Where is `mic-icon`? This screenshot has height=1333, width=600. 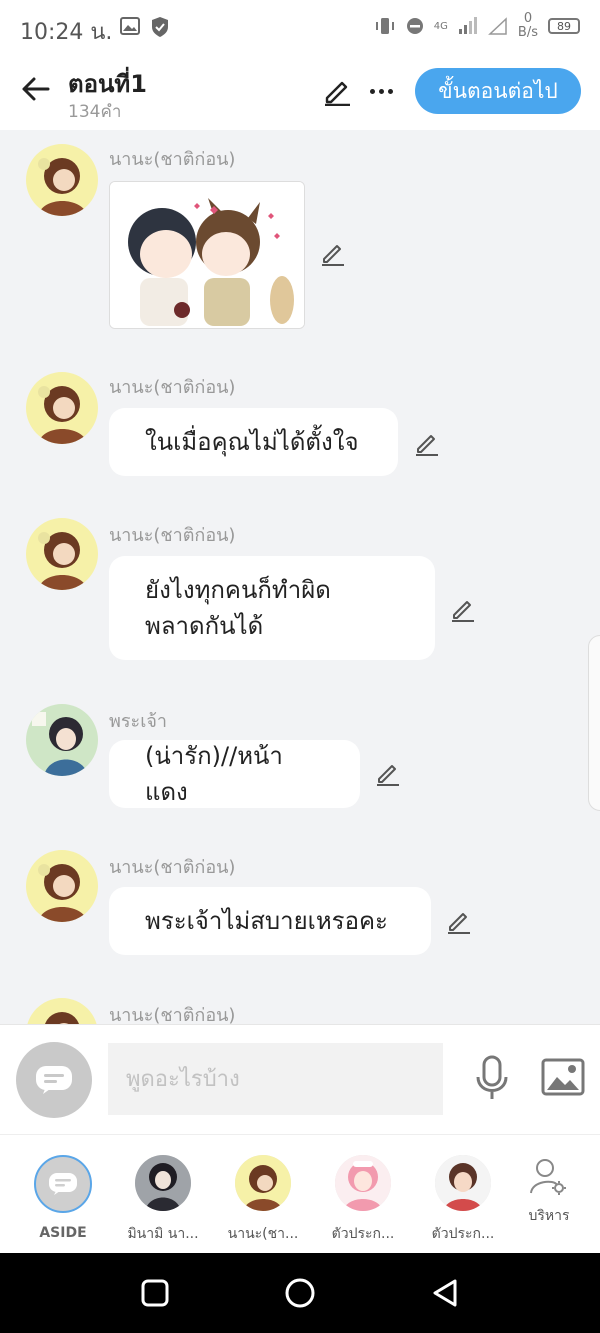 mic-icon is located at coordinates (492, 1078).